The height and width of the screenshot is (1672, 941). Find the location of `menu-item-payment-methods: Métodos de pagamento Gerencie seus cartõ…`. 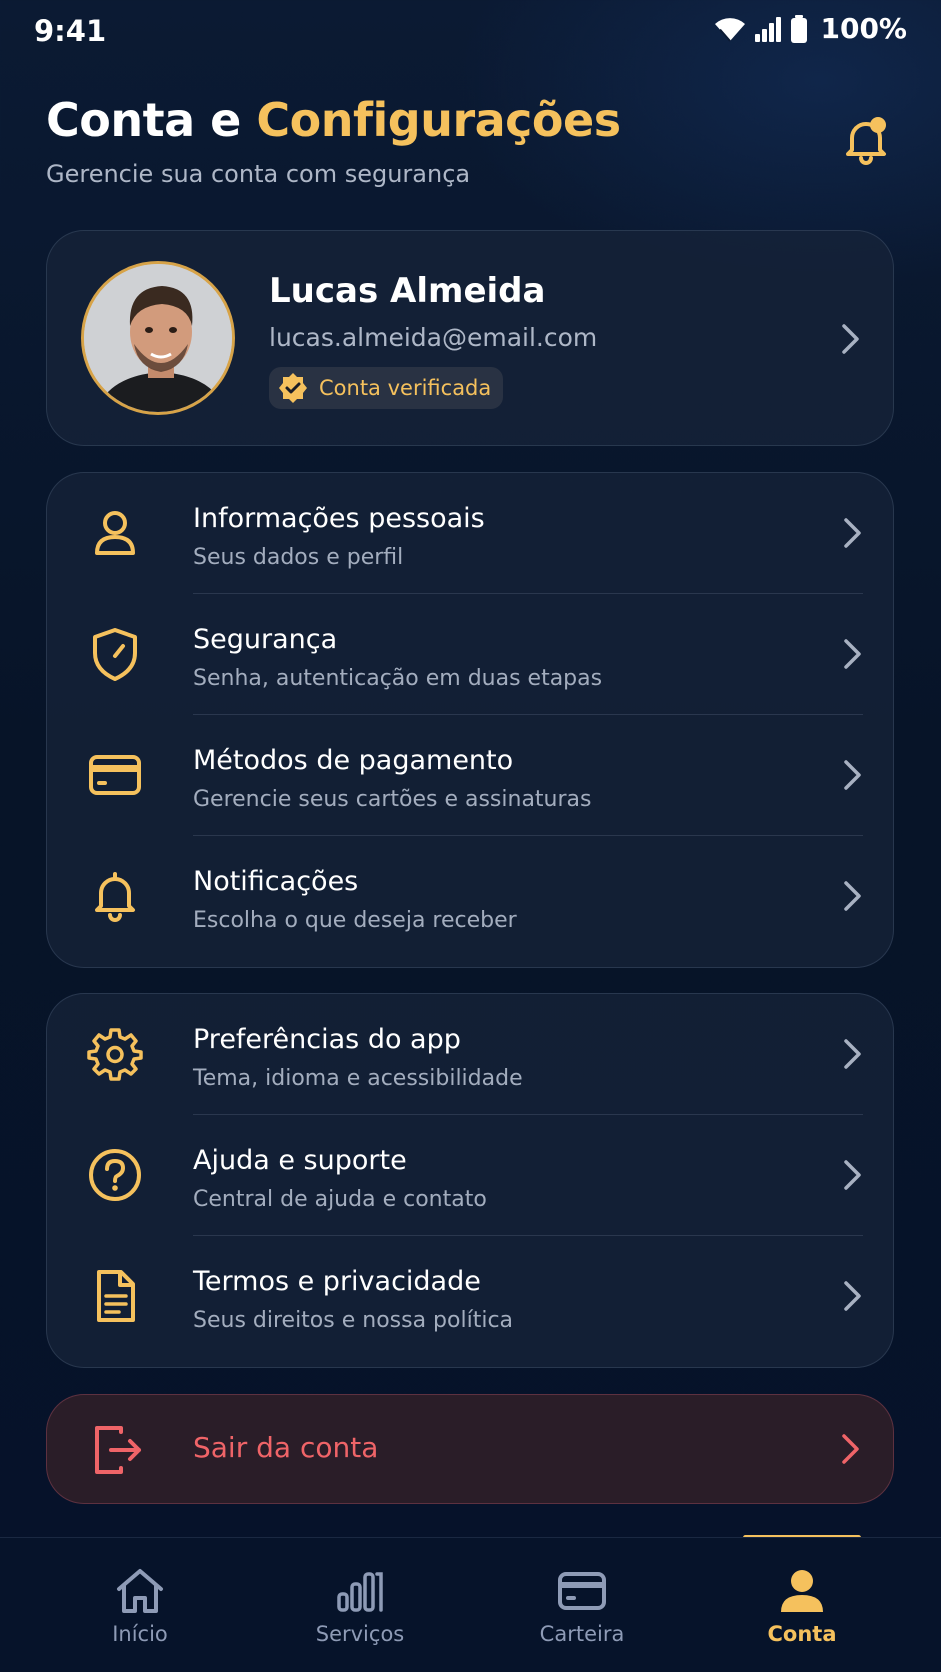

menu-item-payment-methods: Métodos de pagamento Gerencie seus cartõ… is located at coordinates (471, 775).